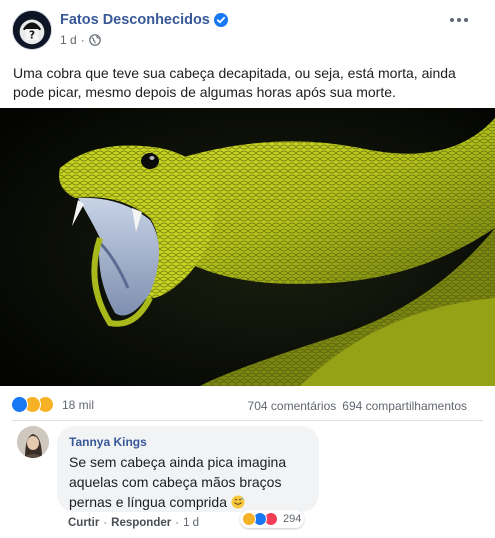 Image resolution: width=495 pixels, height=538 pixels. I want to click on like-comment-link: Curtir, so click(83, 523).